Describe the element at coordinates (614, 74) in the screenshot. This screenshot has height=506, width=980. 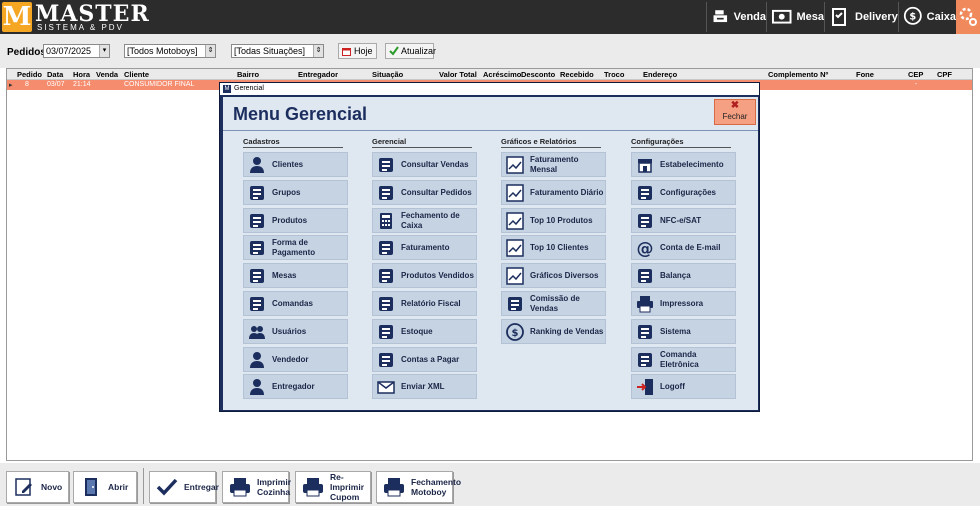
I see `col-troco: Troco` at that location.